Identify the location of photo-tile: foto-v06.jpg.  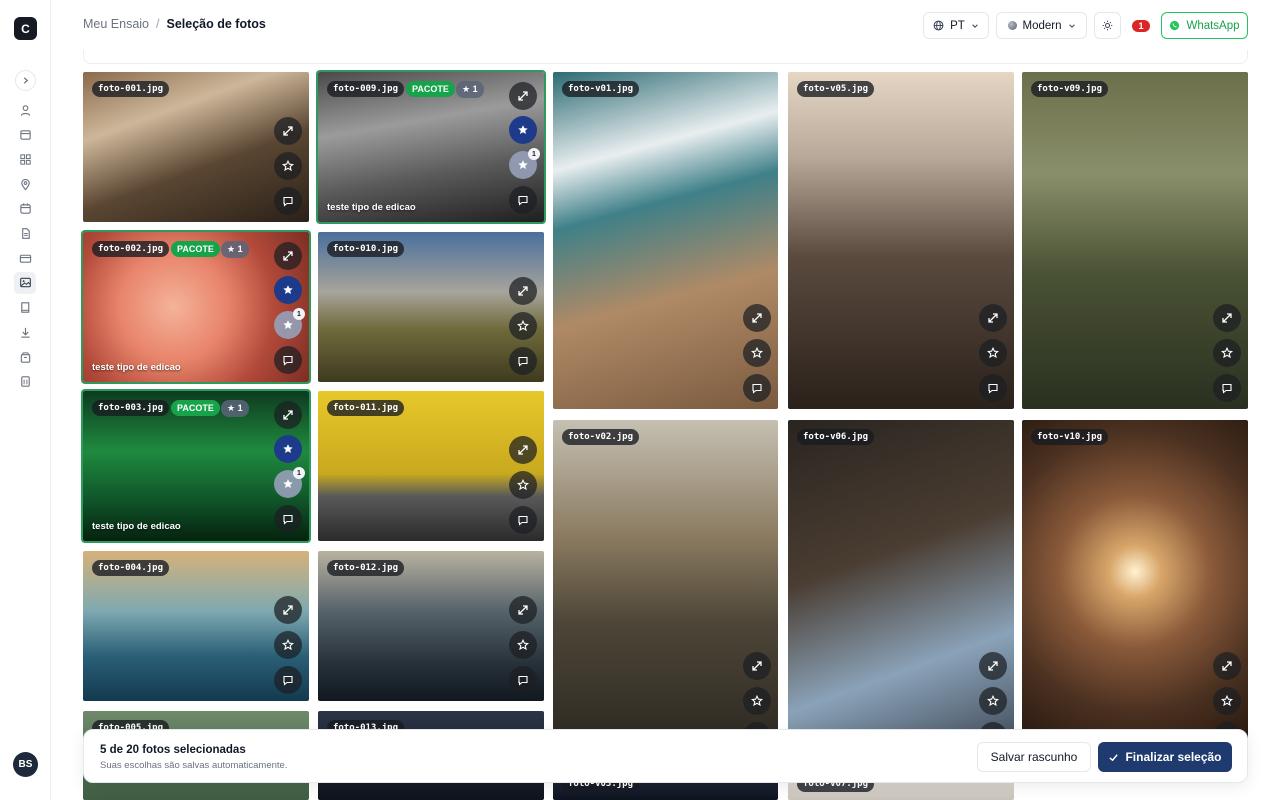
(901, 588).